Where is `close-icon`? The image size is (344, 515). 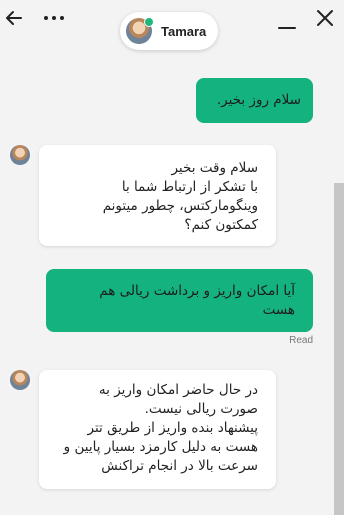
close-icon is located at coordinates (325, 18).